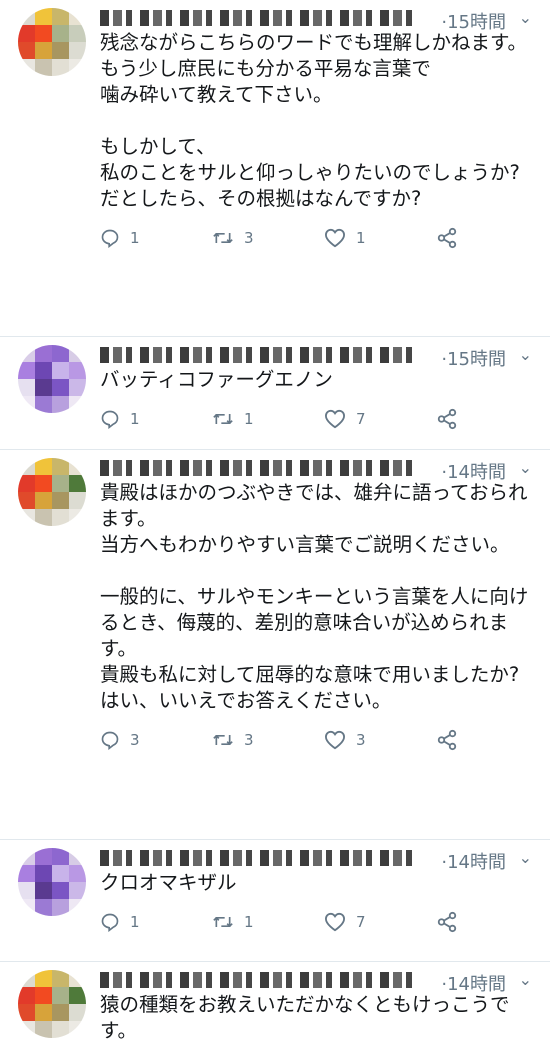 The height and width of the screenshot is (1044, 550). What do you see at coordinates (380, 740) in the screenshot?
I see `like-button: 3` at bounding box center [380, 740].